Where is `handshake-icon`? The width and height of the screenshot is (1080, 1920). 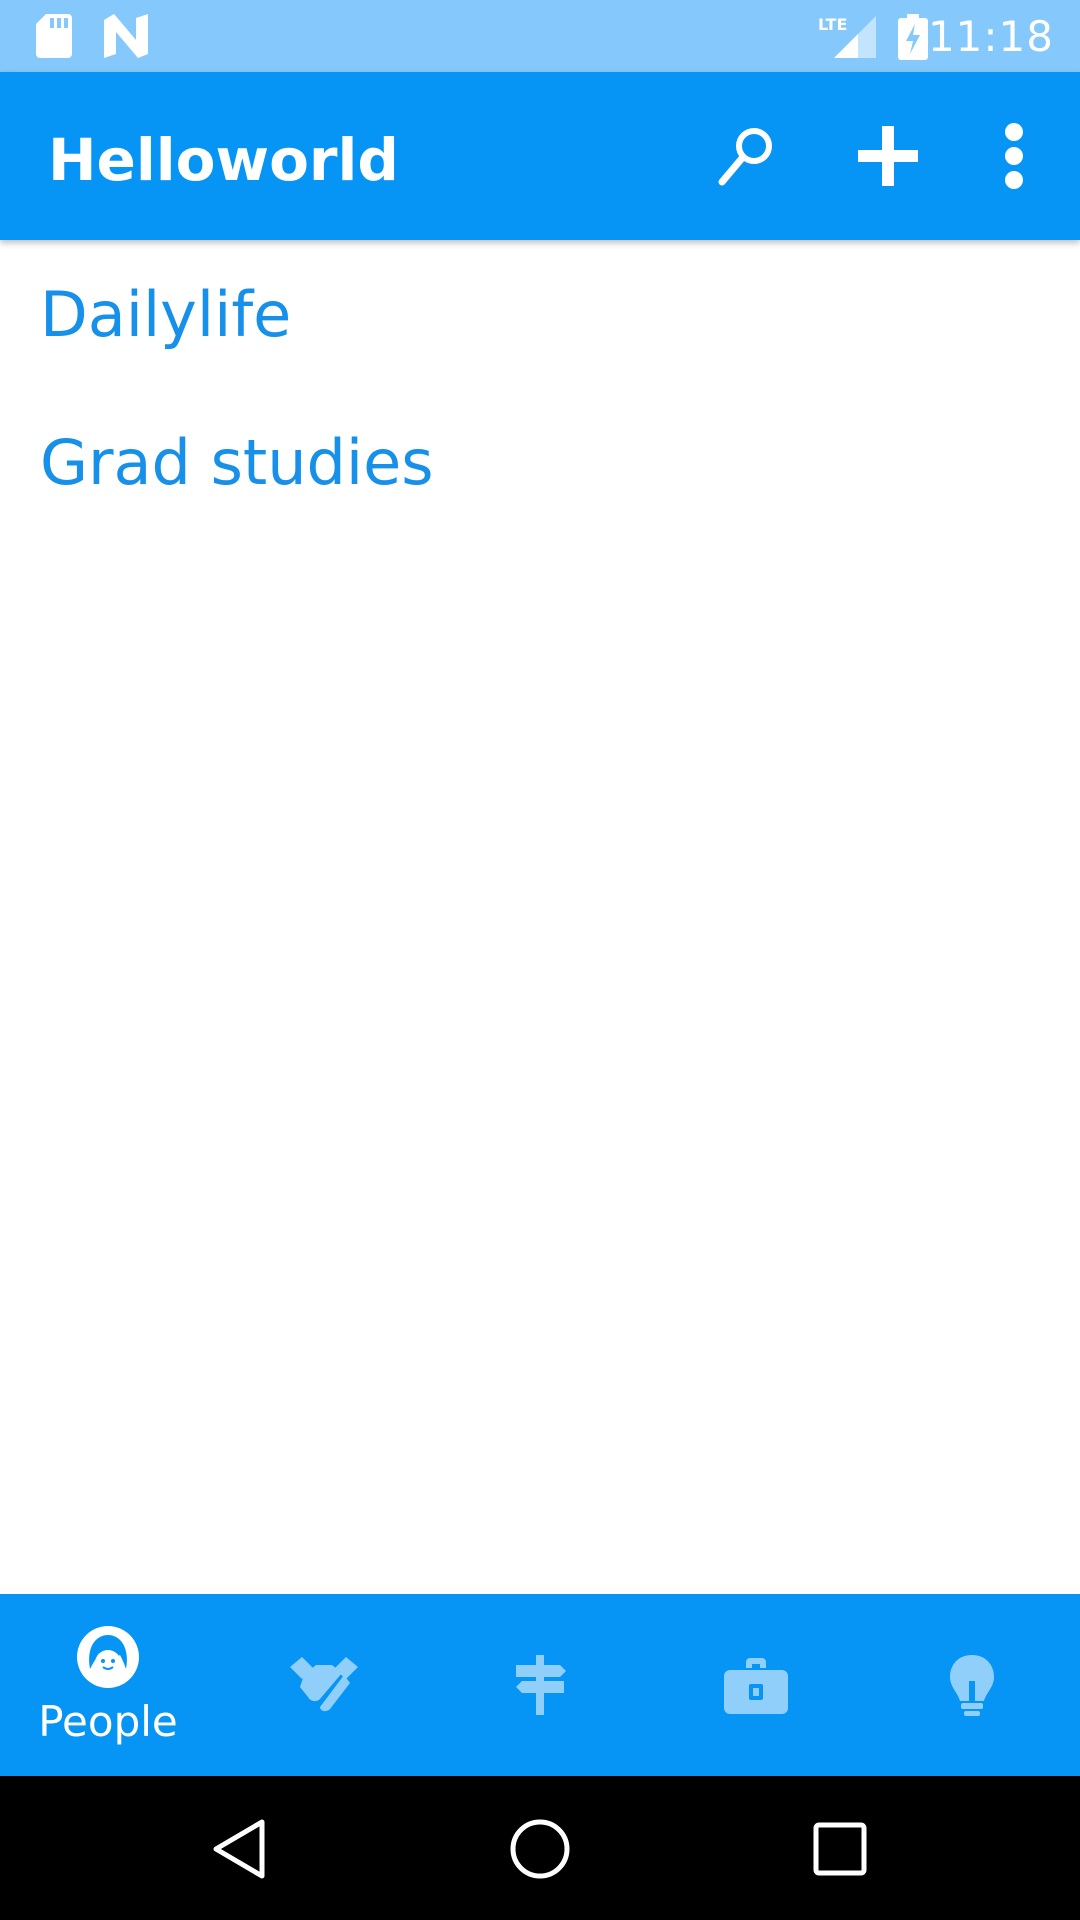 handshake-icon is located at coordinates (324, 1684).